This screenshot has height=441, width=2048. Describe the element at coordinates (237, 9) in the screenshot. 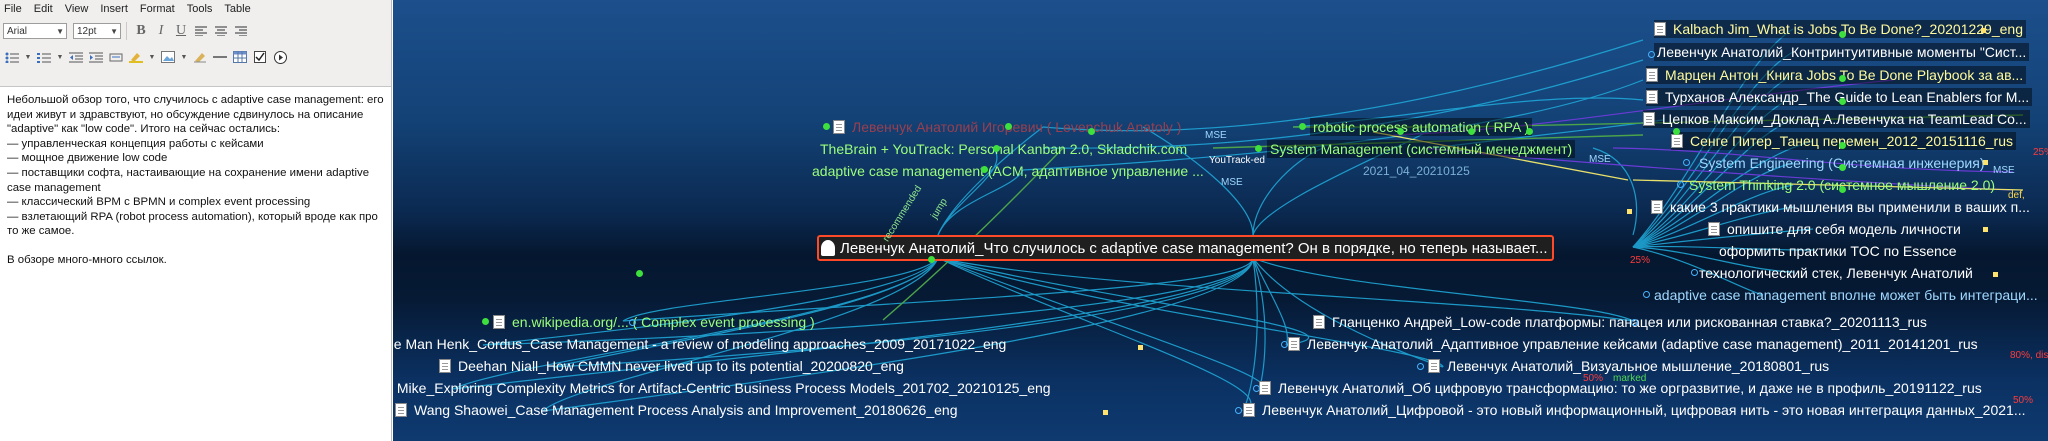

I see `menu-table: Table` at that location.